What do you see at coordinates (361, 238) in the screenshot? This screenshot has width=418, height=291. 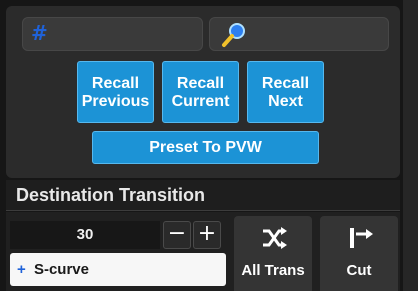 I see `cut-icon` at bounding box center [361, 238].